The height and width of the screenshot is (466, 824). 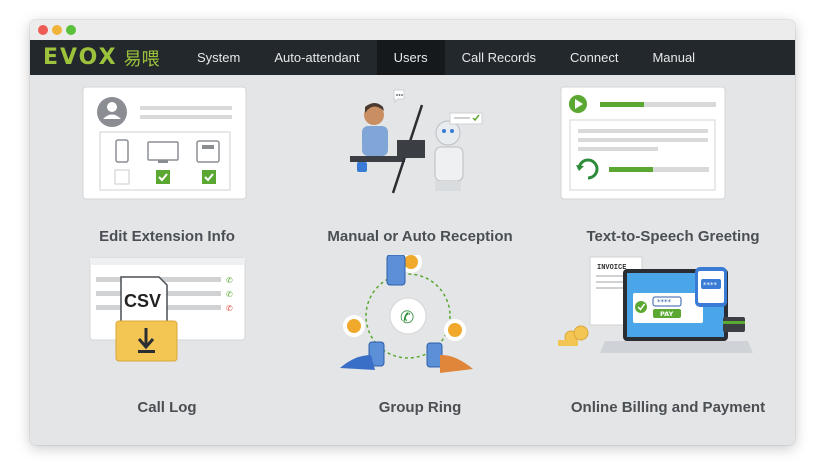 What do you see at coordinates (80, 57) in the screenshot?
I see `logo-brand: EVOX` at bounding box center [80, 57].